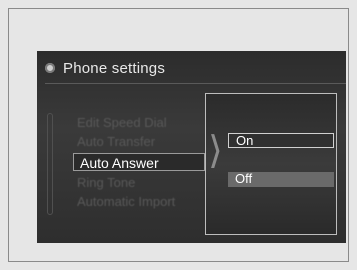  I want to click on scrollbar, so click(50, 164).